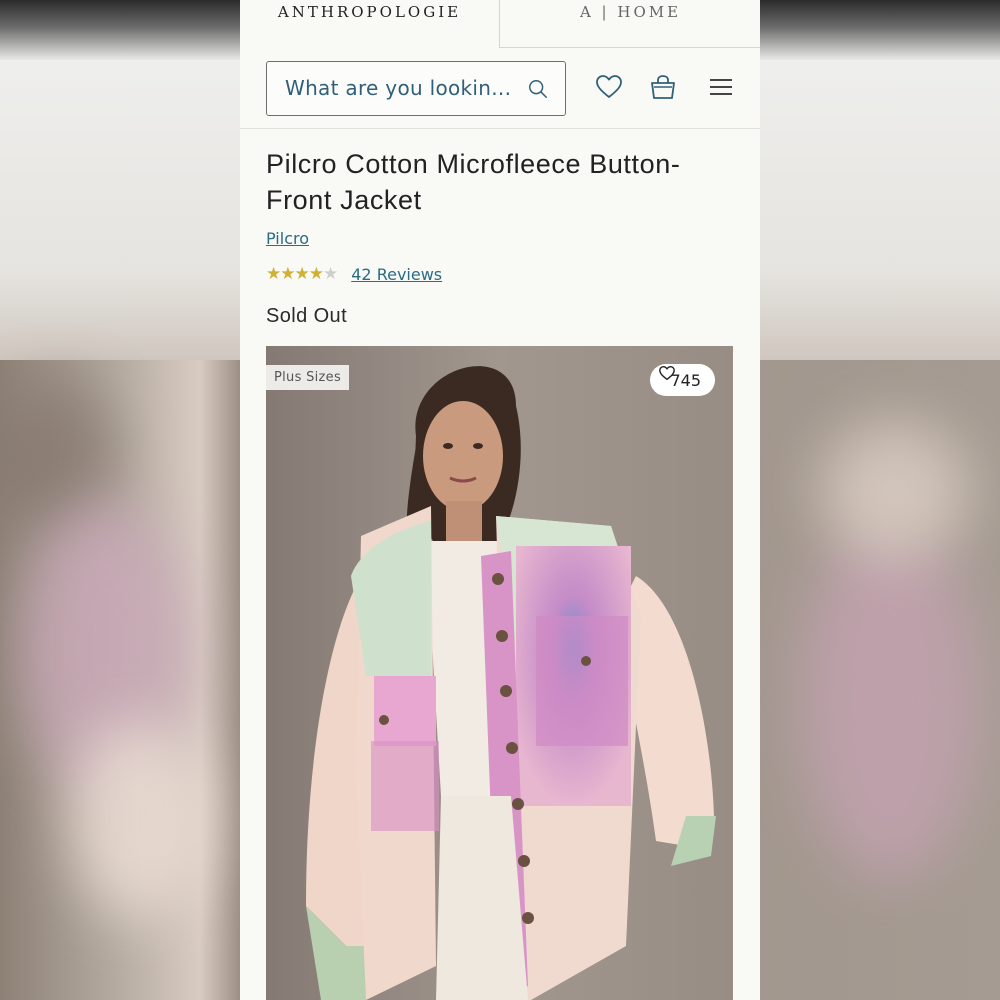 The height and width of the screenshot is (1000, 1000). Describe the element at coordinates (630, 11) in the screenshot. I see `home-tab-label: A | HOME` at that location.